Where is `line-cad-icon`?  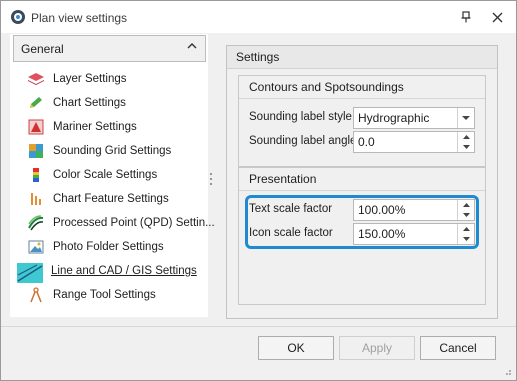 line-cad-icon is located at coordinates (30, 273).